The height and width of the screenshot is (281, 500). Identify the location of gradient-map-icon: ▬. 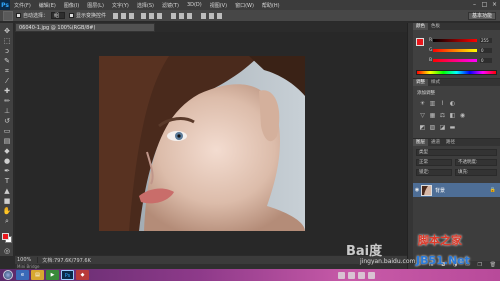
(452, 128).